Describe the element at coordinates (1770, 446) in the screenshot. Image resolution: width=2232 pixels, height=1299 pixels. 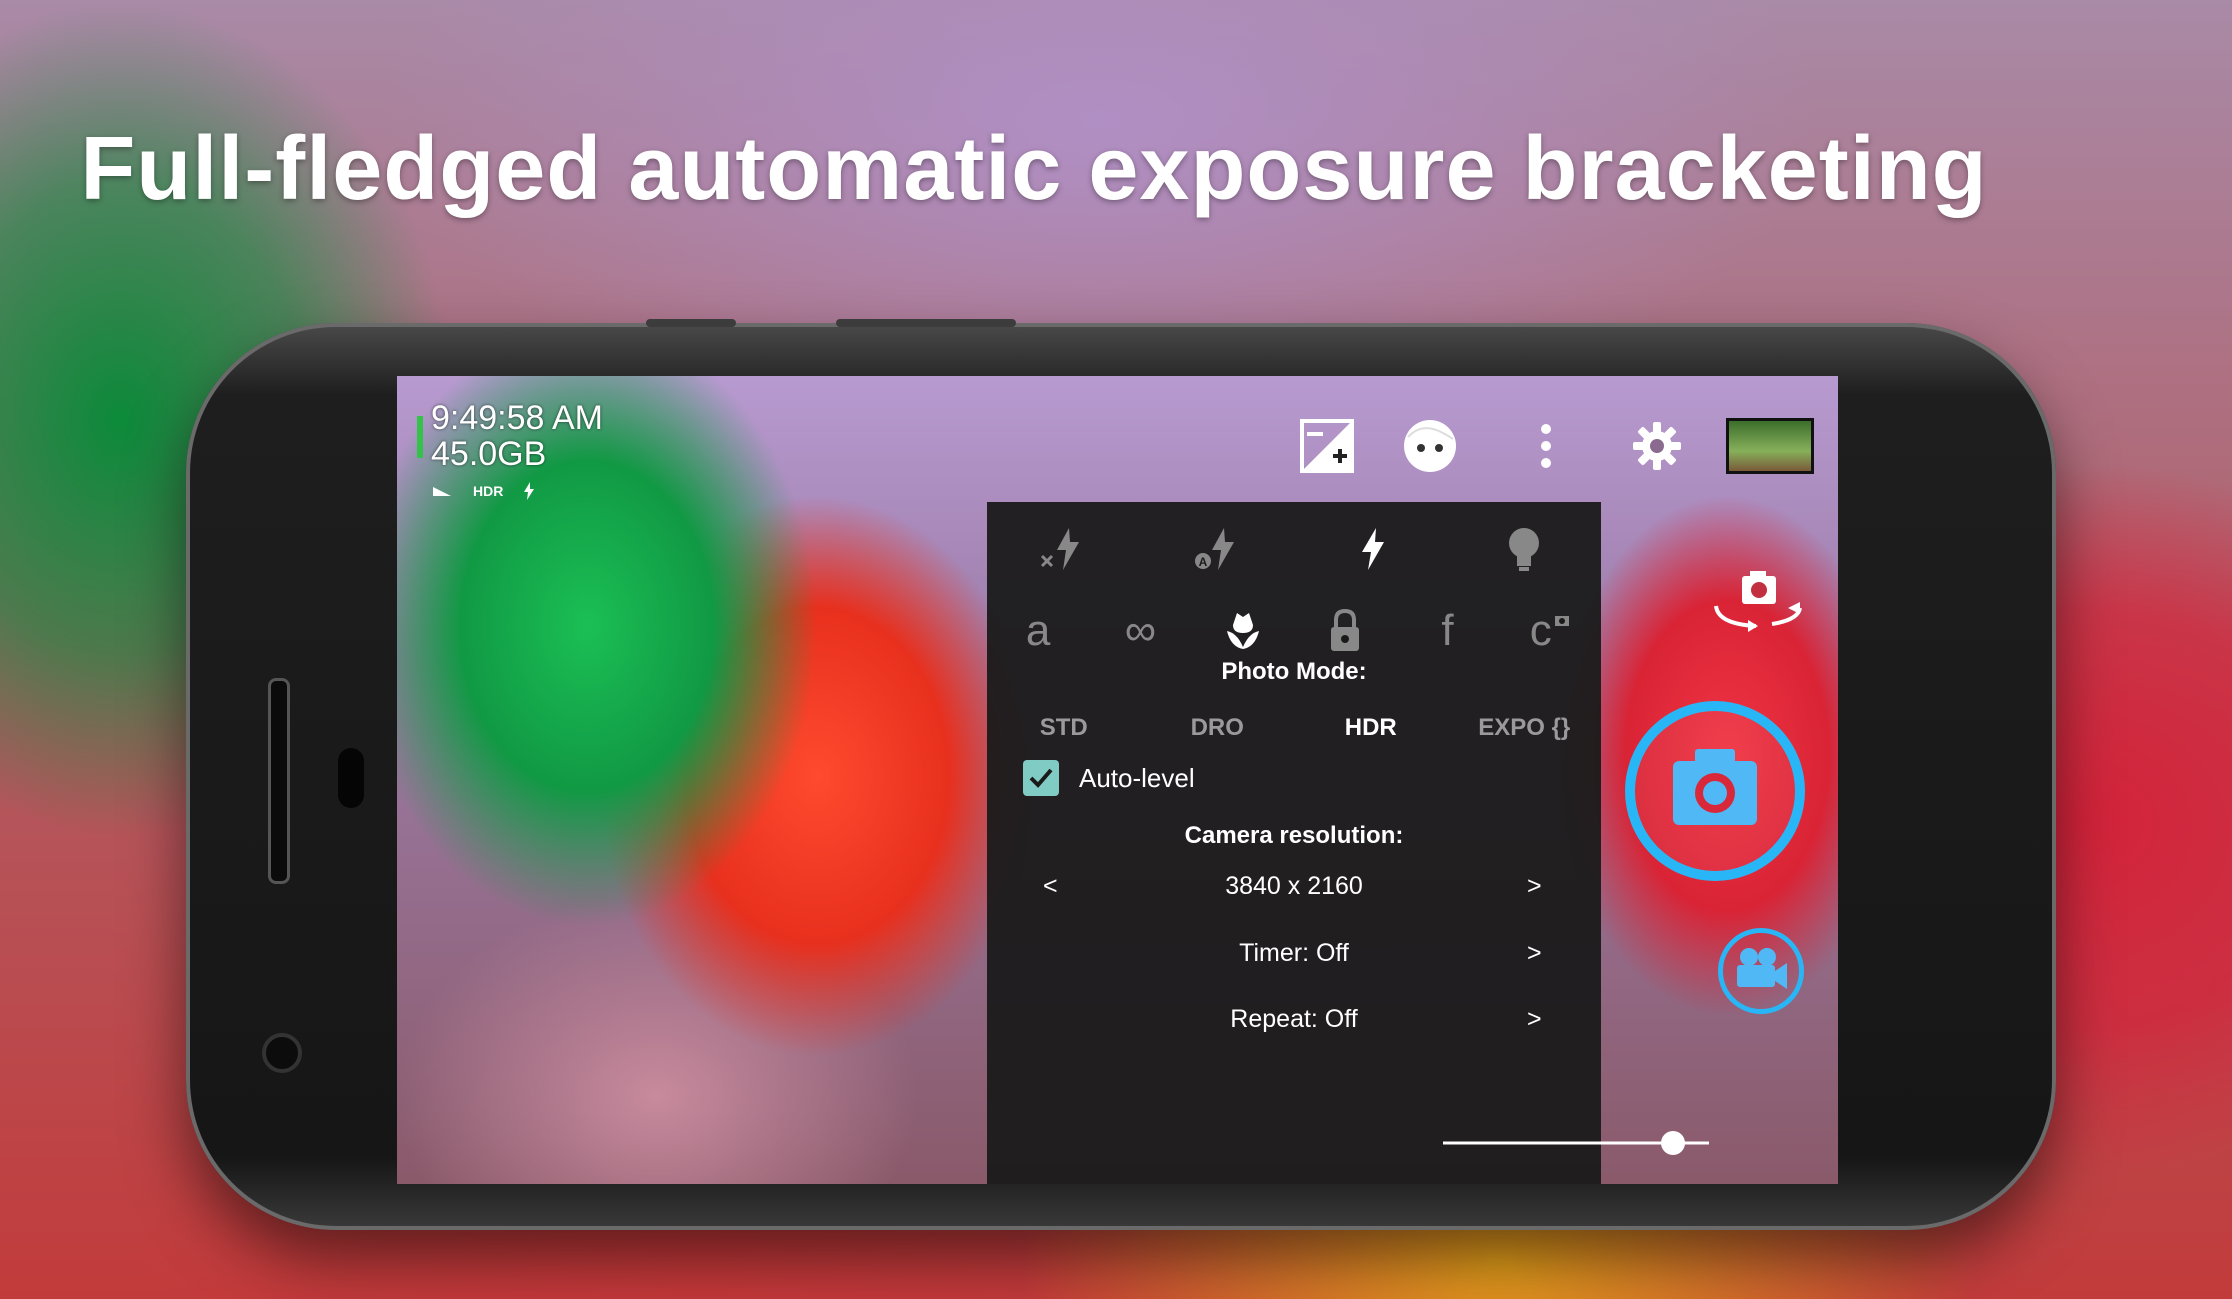
I see `gallery-thumbnail` at that location.